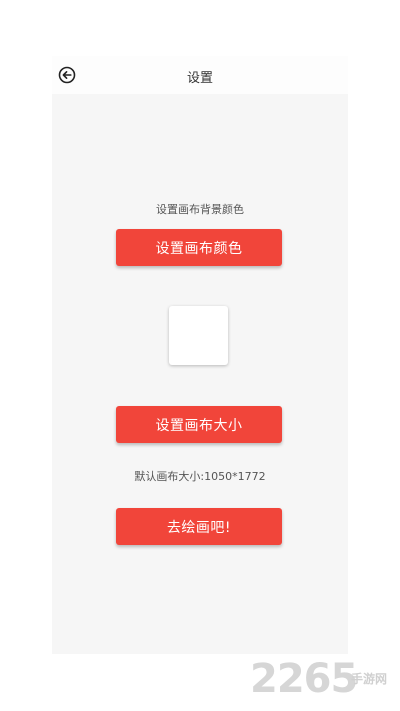  I want to click on default-canvas-size-label: 默认画布大小:1050*1772, so click(200, 476).